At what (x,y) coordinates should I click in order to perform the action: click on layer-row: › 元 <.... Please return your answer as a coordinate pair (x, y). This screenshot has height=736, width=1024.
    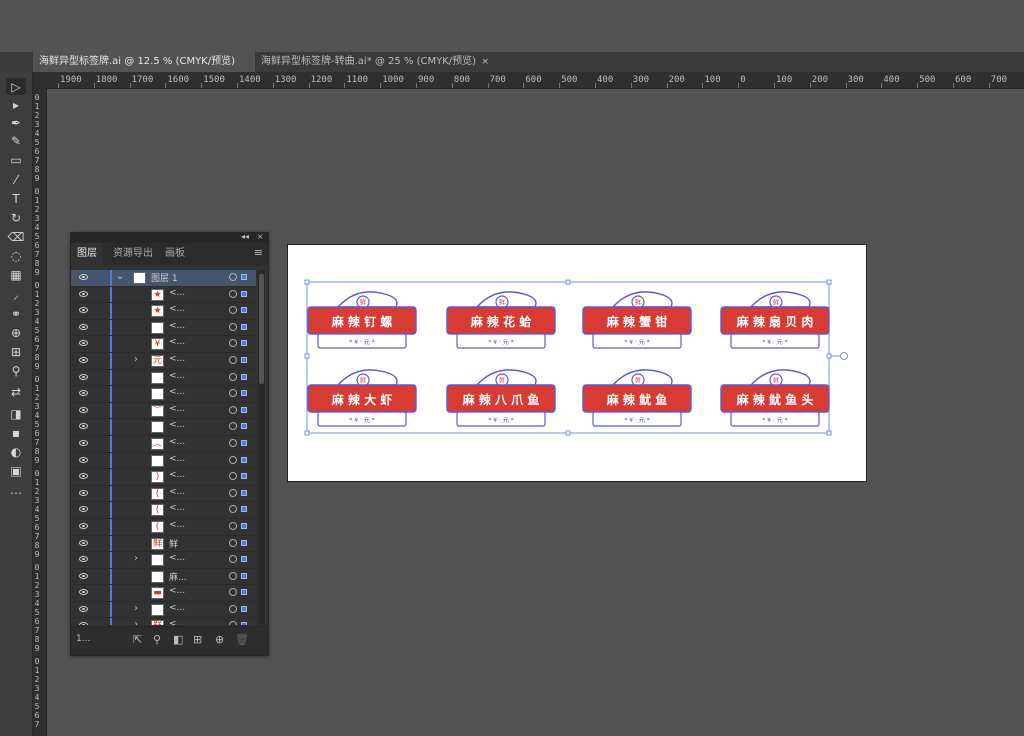
    Looking at the image, I should click on (163, 361).